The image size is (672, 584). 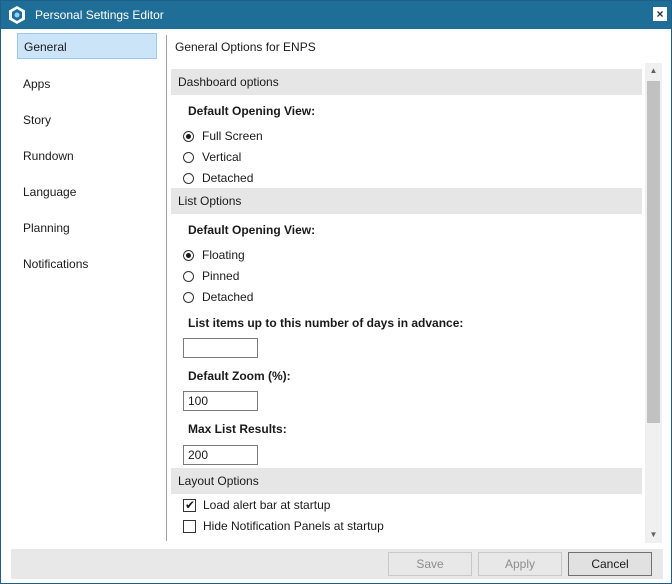 I want to click on radio-label: Pinned, so click(x=221, y=276).